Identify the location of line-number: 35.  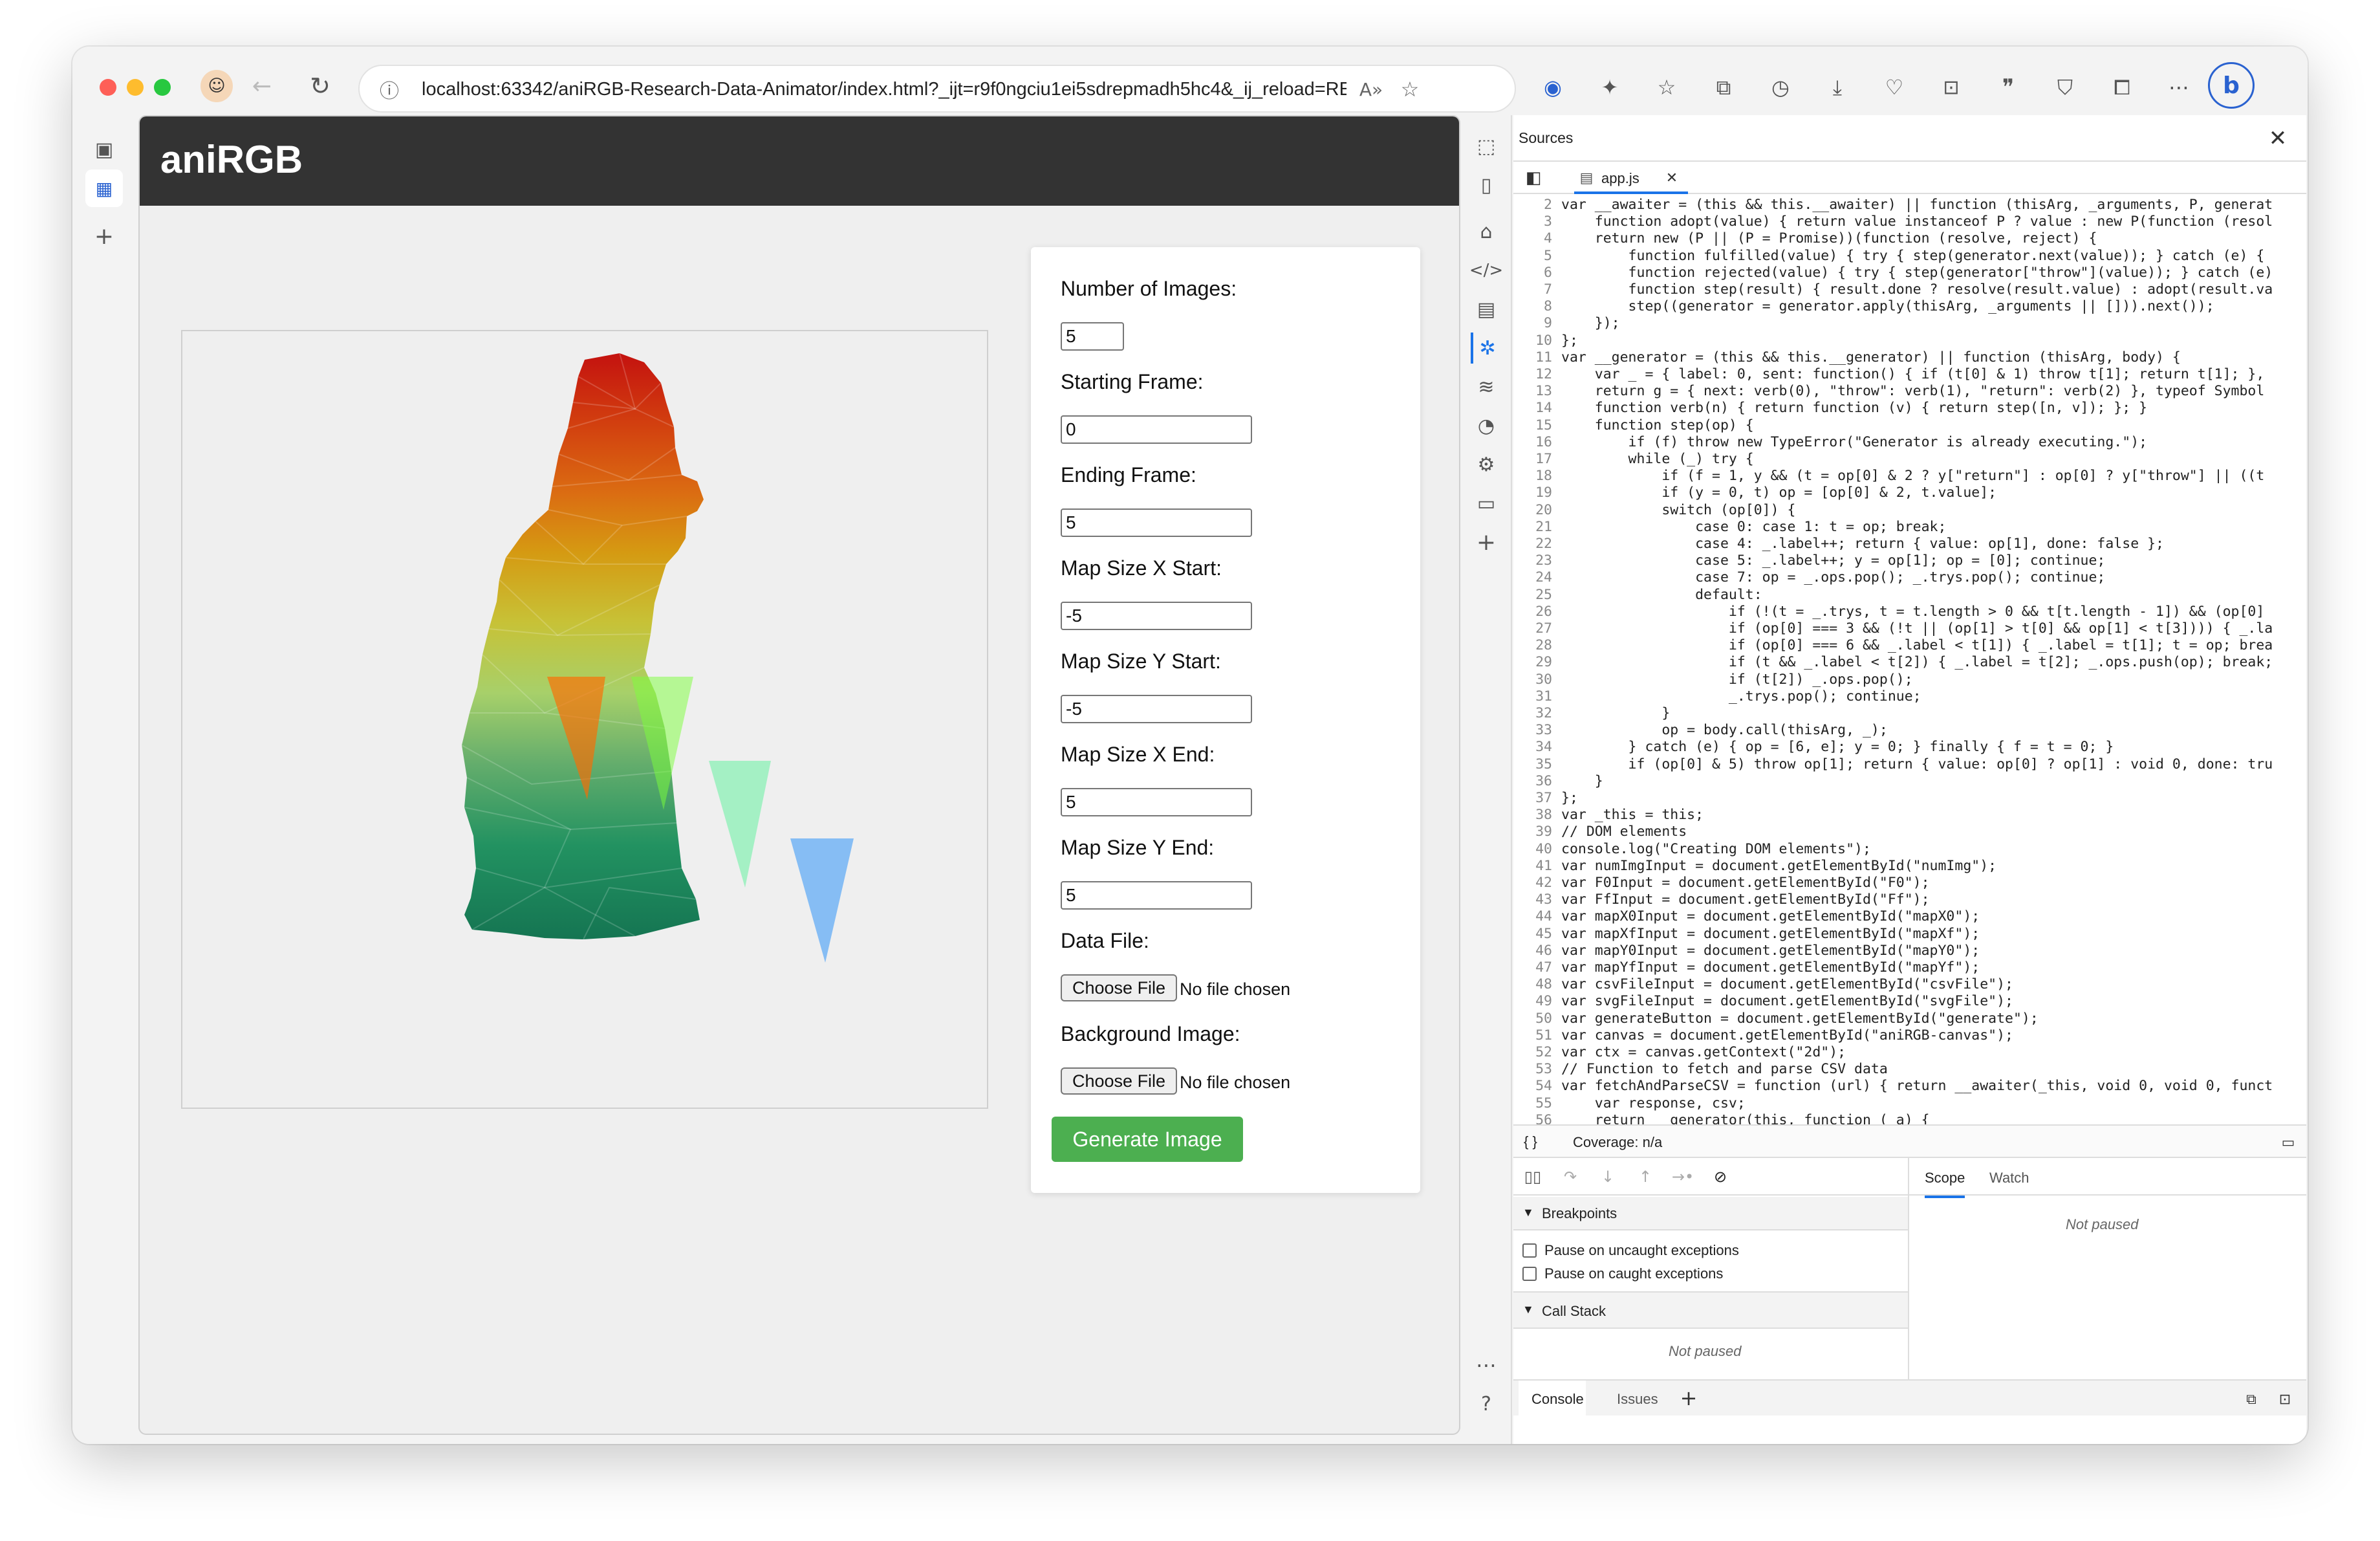
(1537, 764).